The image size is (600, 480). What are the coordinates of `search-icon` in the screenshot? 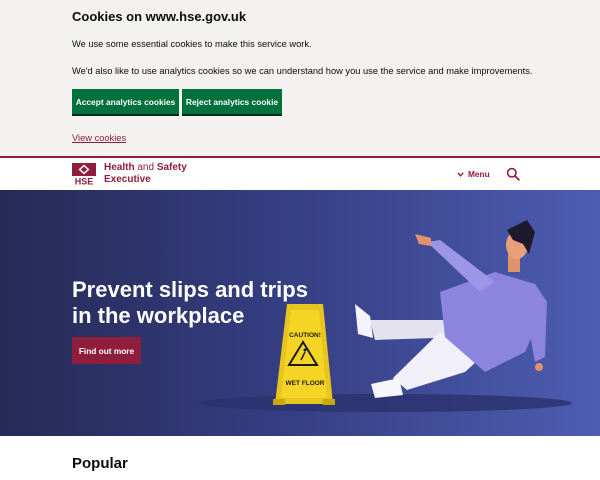 It's located at (513, 174).